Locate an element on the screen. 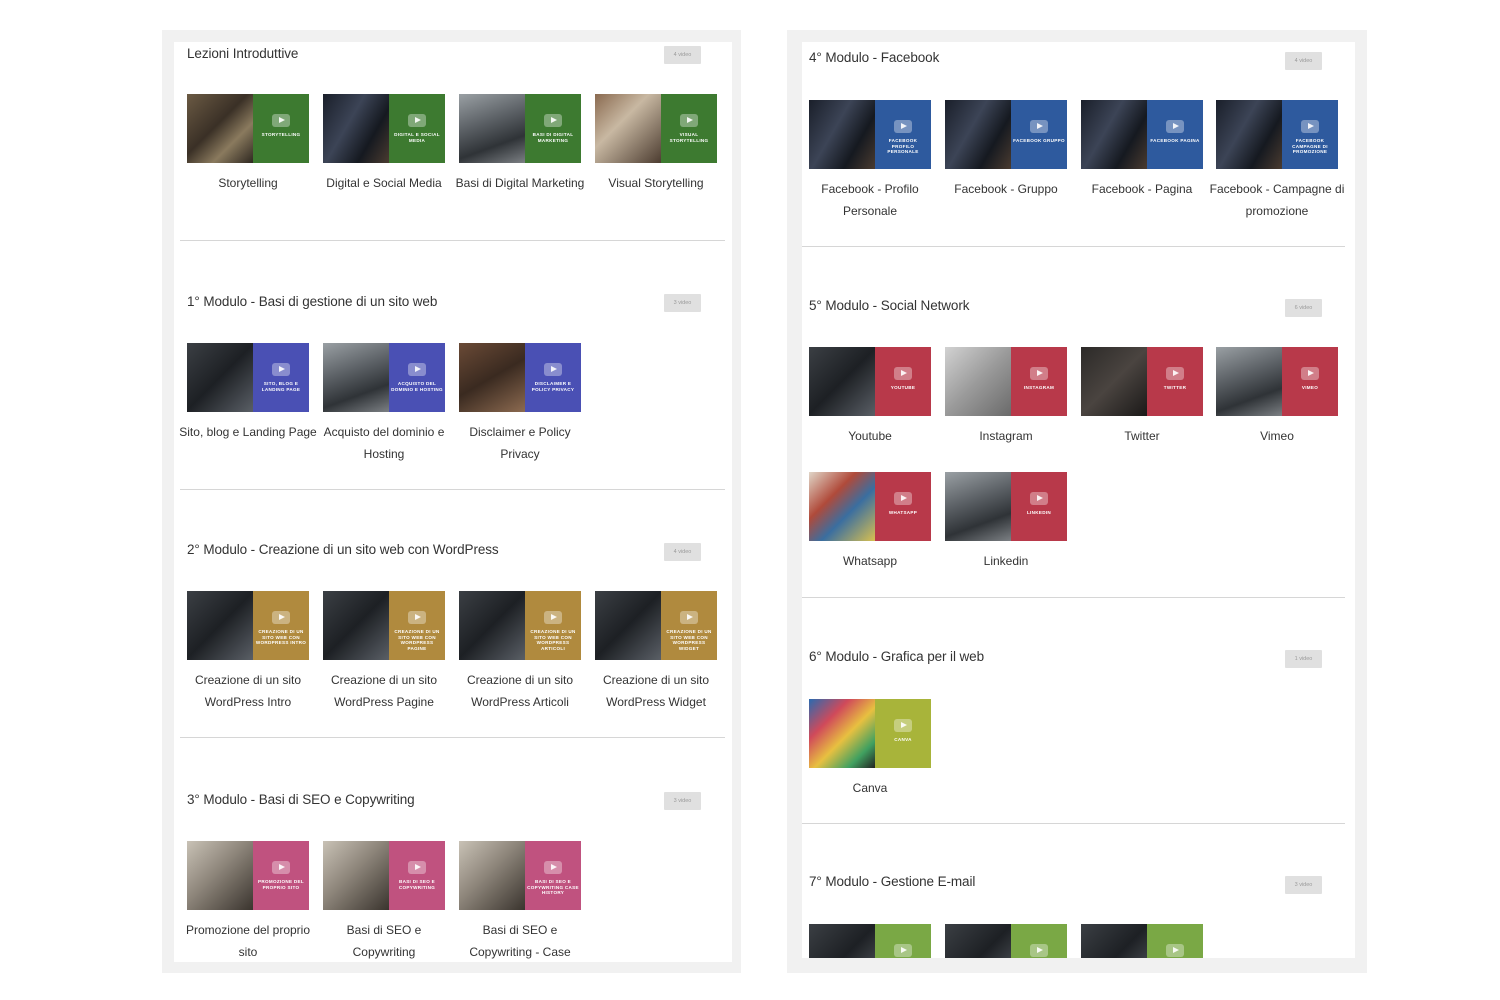 This screenshot has width=1500, height=1000. video-title-link: Facebook - Pagina is located at coordinates (1142, 190).